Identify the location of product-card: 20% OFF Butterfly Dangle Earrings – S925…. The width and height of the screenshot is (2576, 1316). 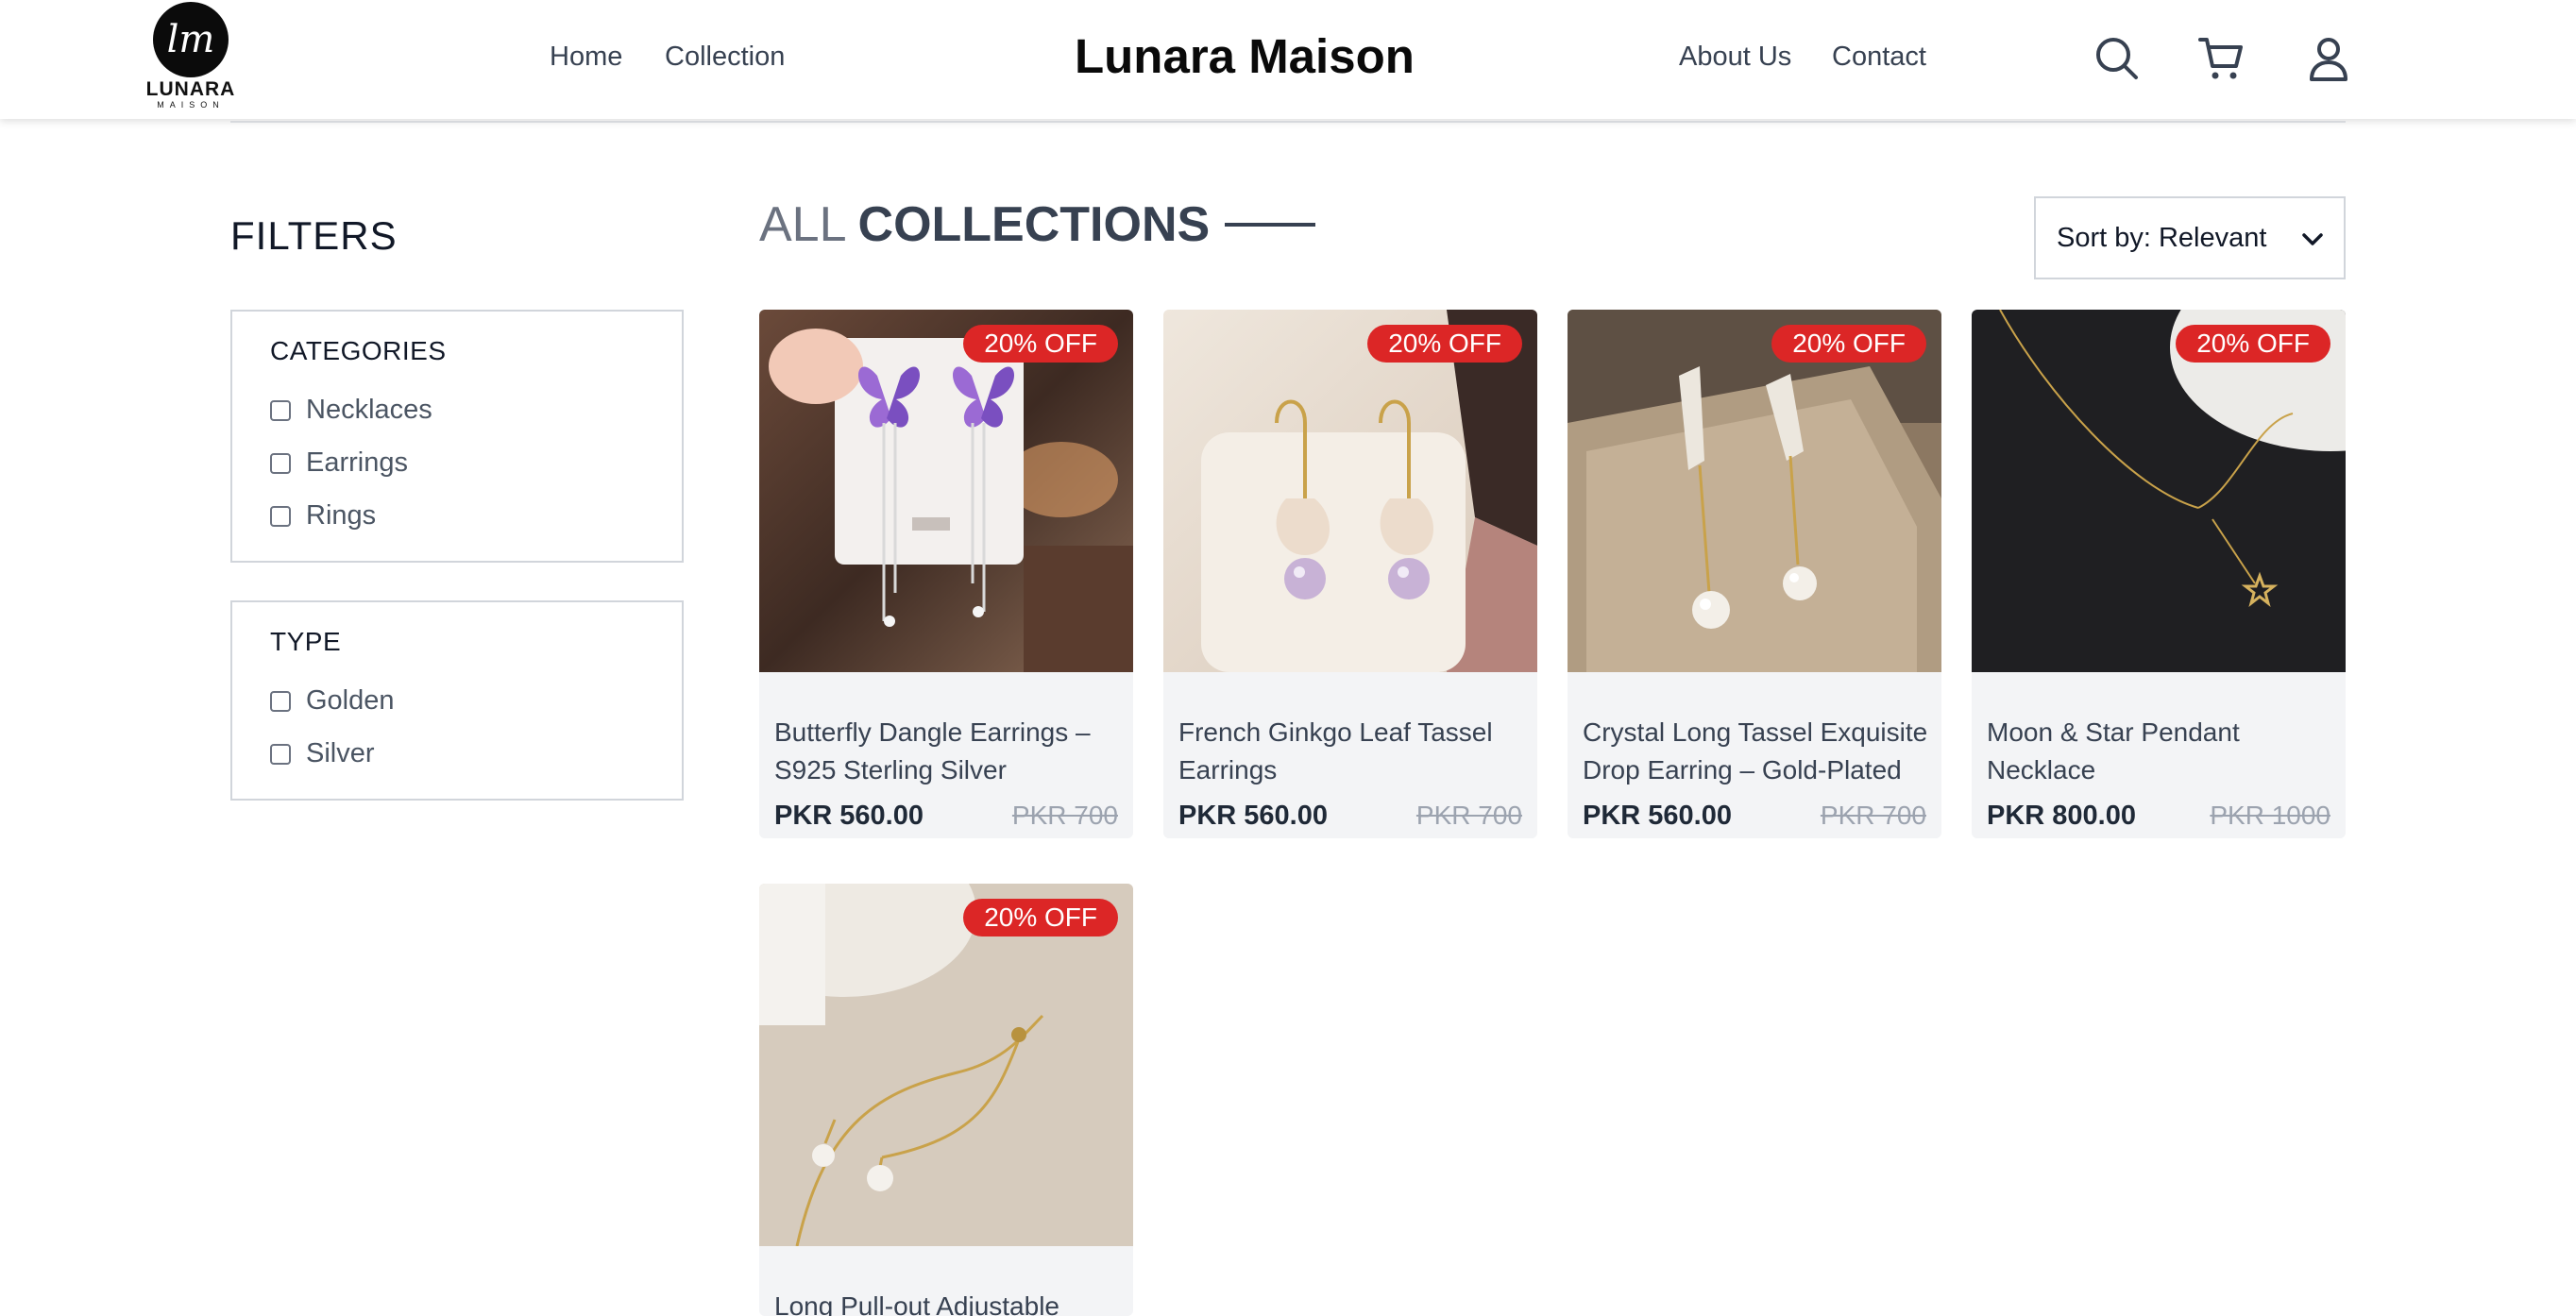
(946, 574).